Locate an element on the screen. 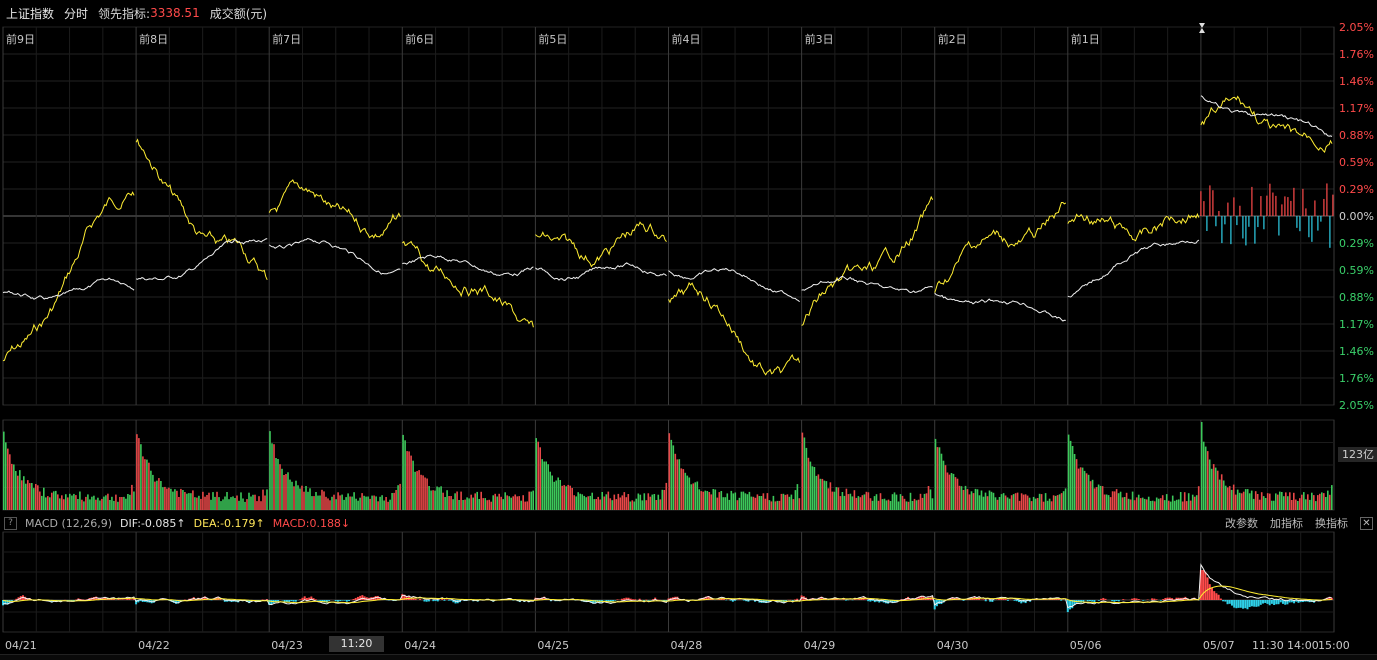 The width and height of the screenshot is (1377, 660). switch-indicator-button: 换指标 is located at coordinates (1331, 523).